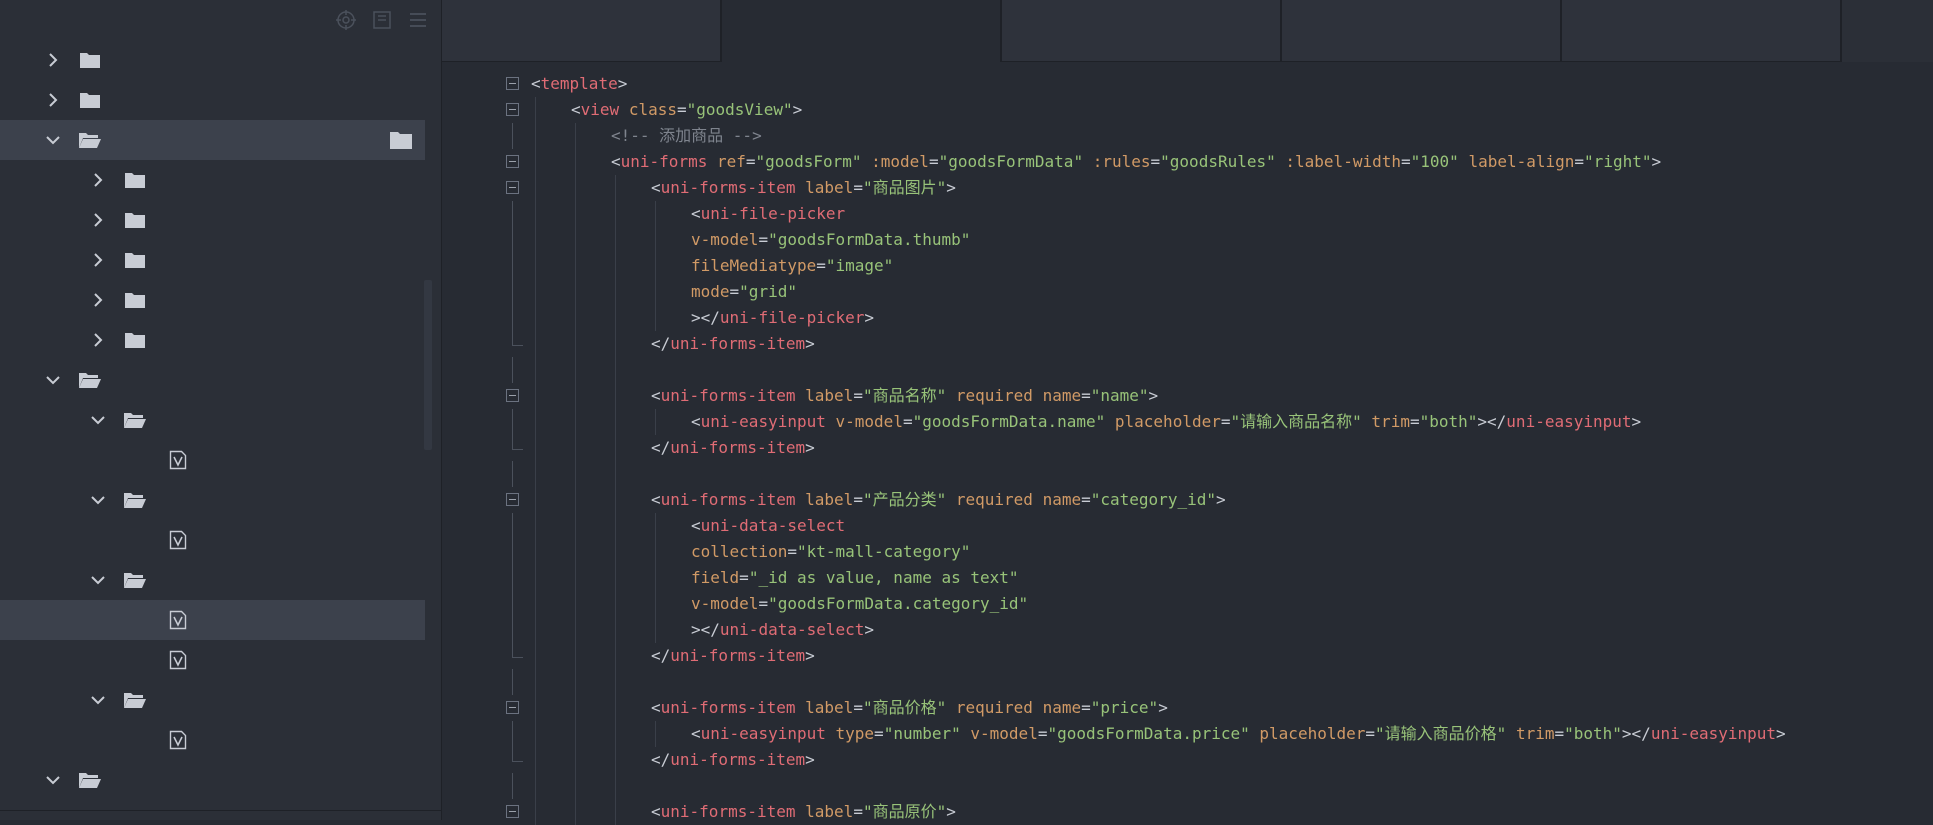  I want to click on folder-item-land, so click(212, 220).